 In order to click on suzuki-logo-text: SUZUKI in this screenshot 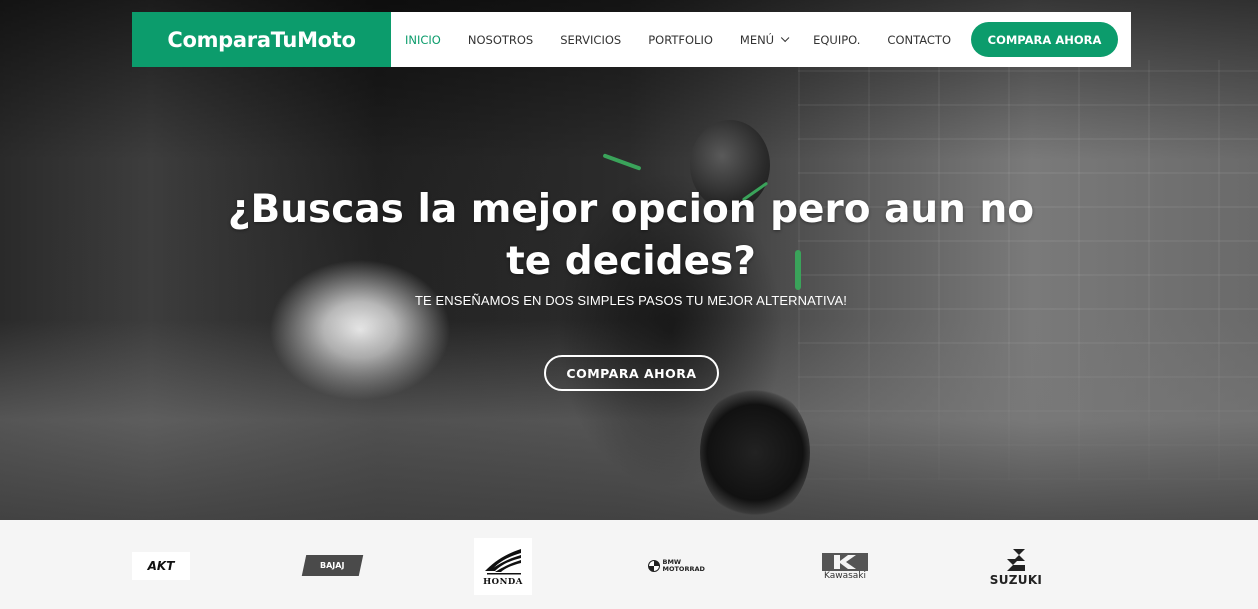, I will do `click(1016, 580)`.